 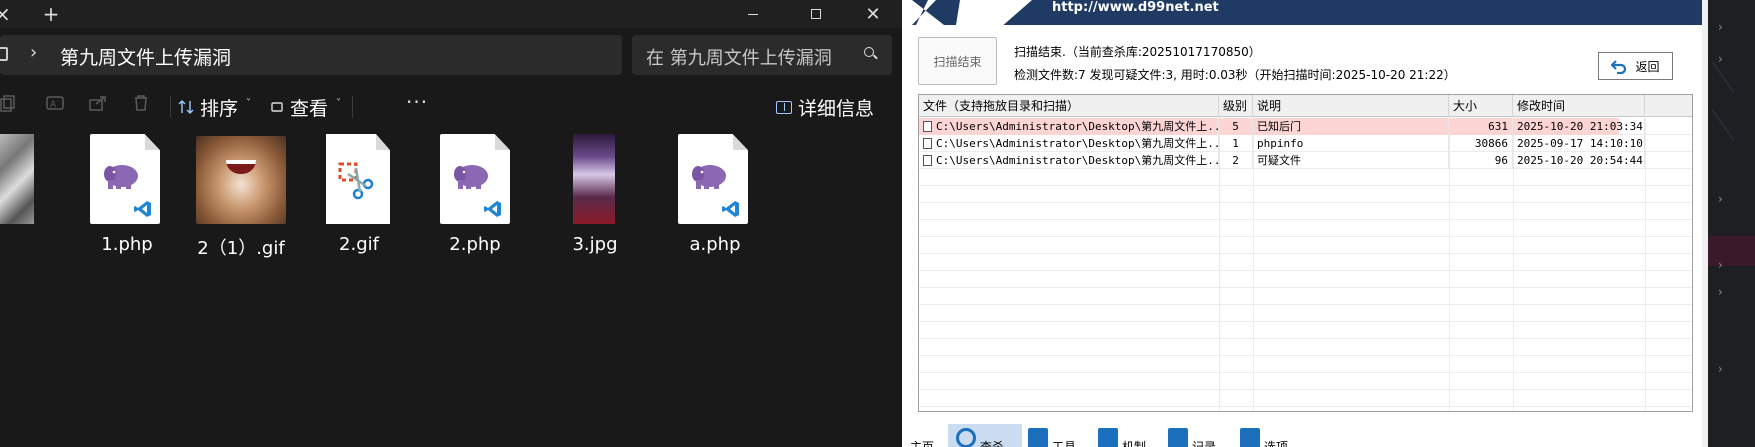 What do you see at coordinates (98, 103) in the screenshot?
I see `share-icon` at bounding box center [98, 103].